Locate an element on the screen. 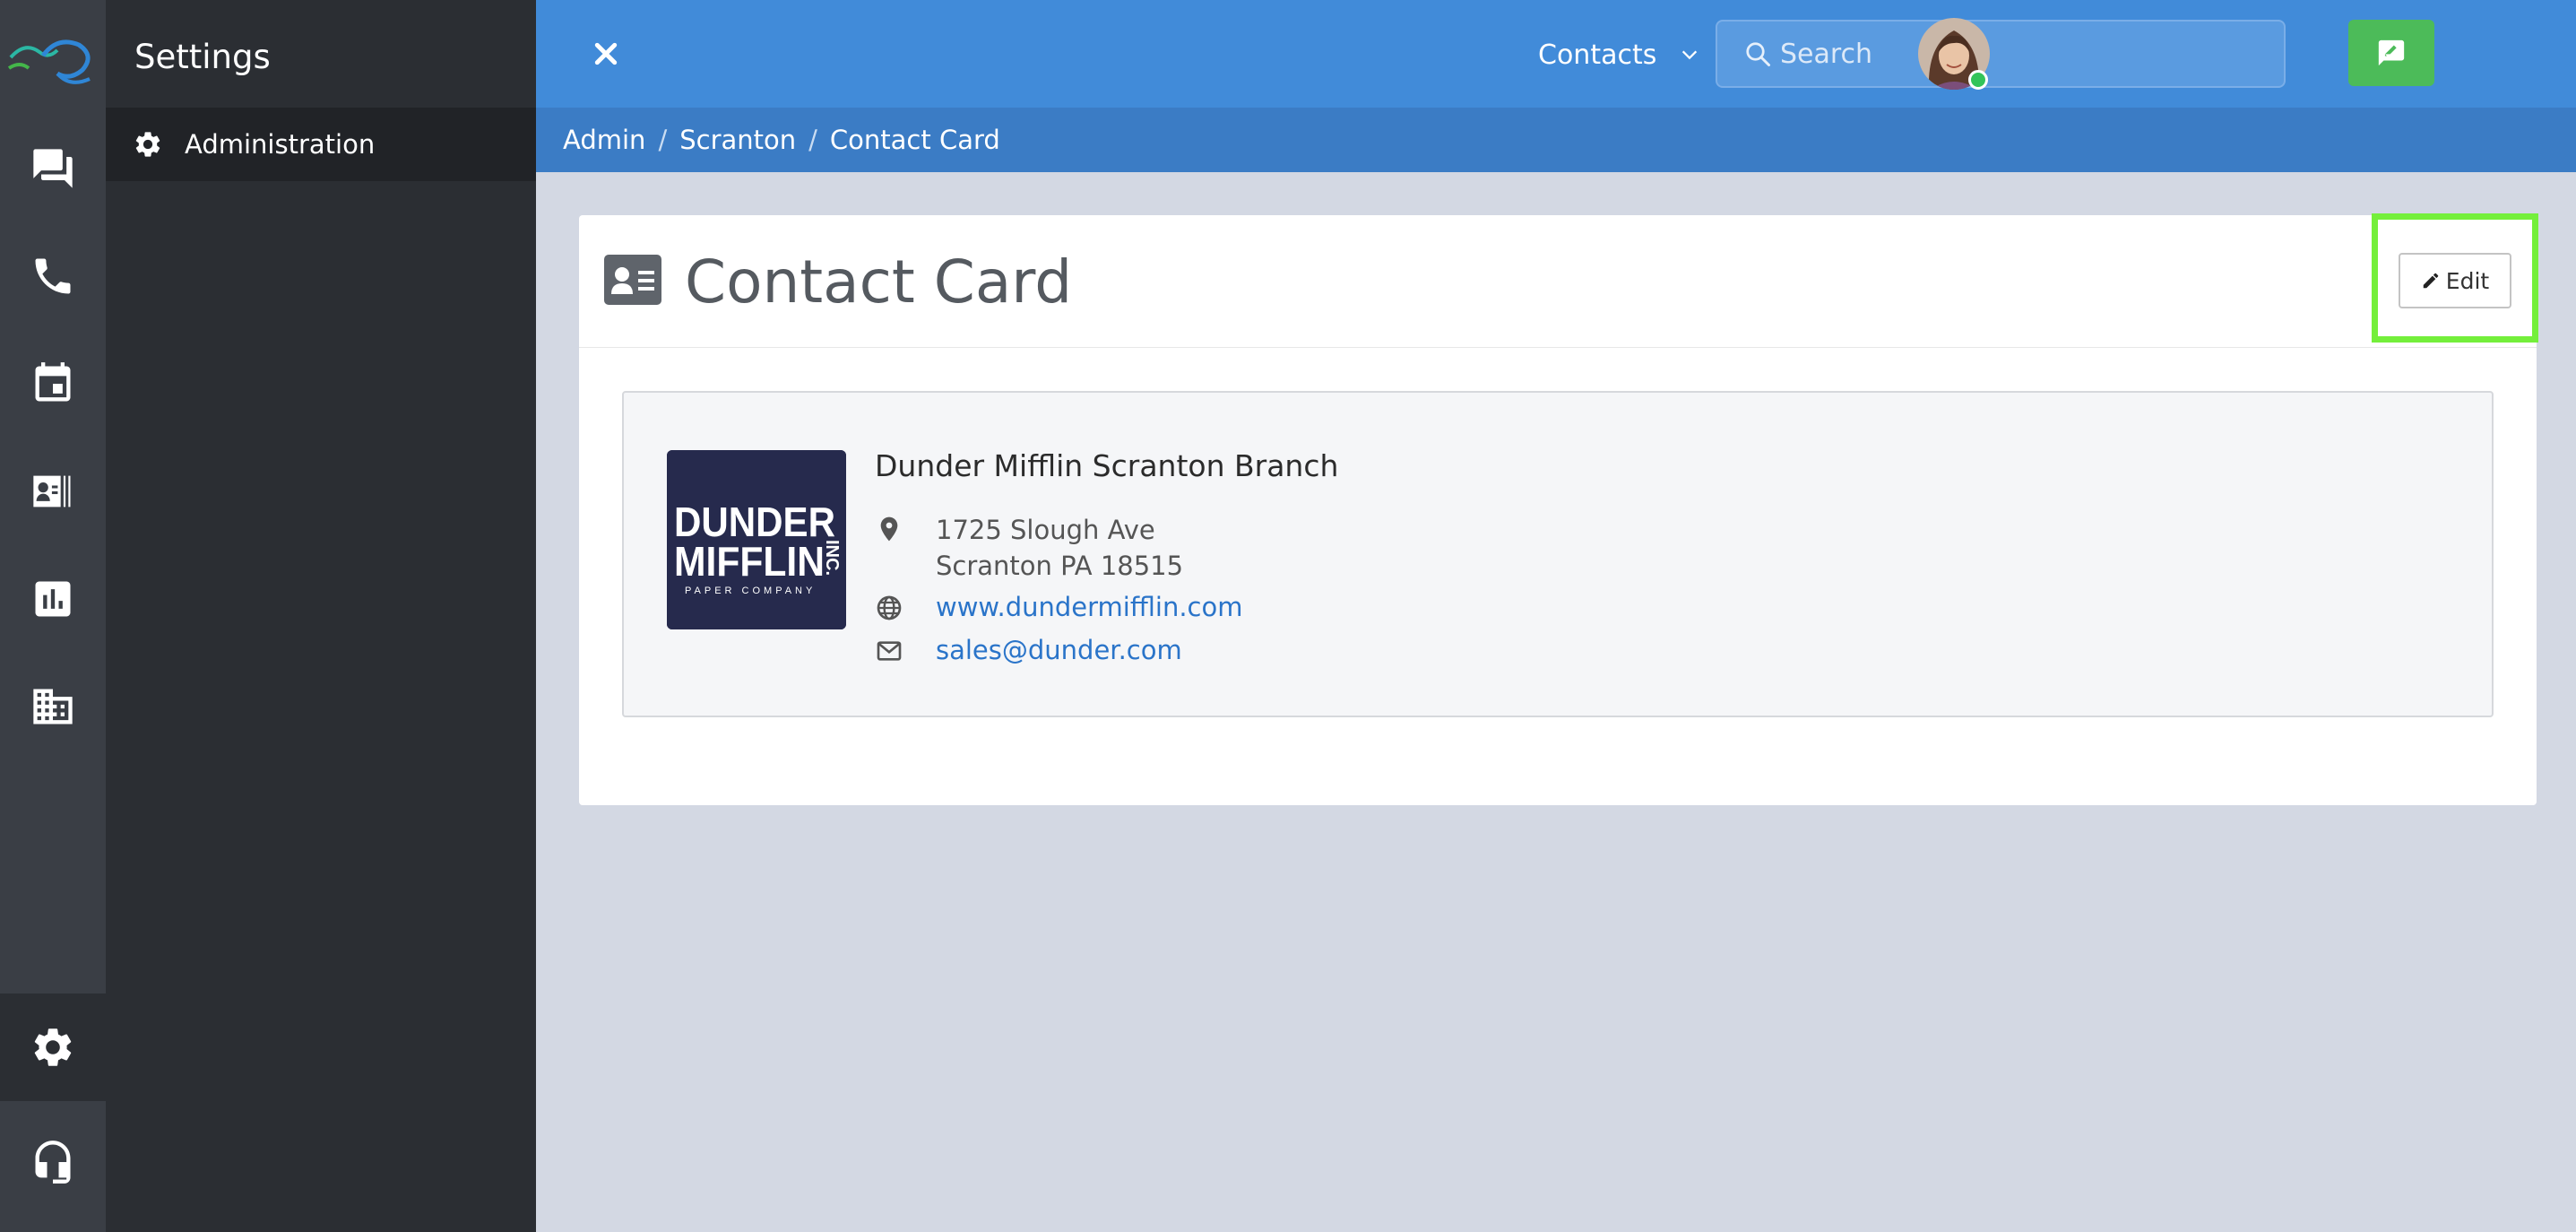 This screenshot has height=1232, width=2576. svg-text: INC. is located at coordinates (832, 558).